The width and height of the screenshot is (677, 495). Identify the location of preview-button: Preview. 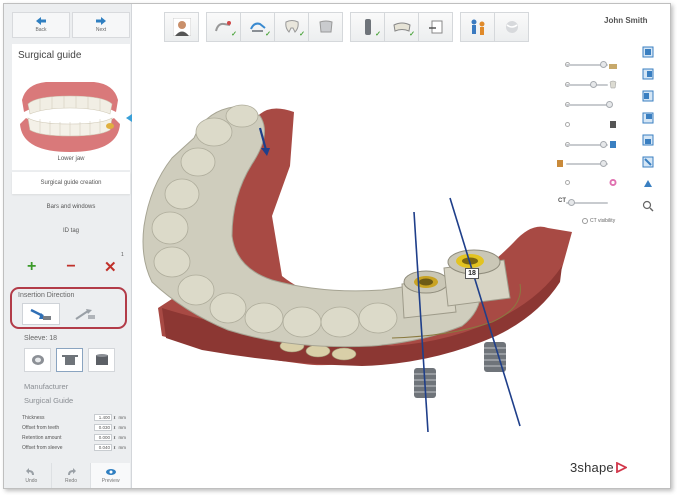
(111, 475).